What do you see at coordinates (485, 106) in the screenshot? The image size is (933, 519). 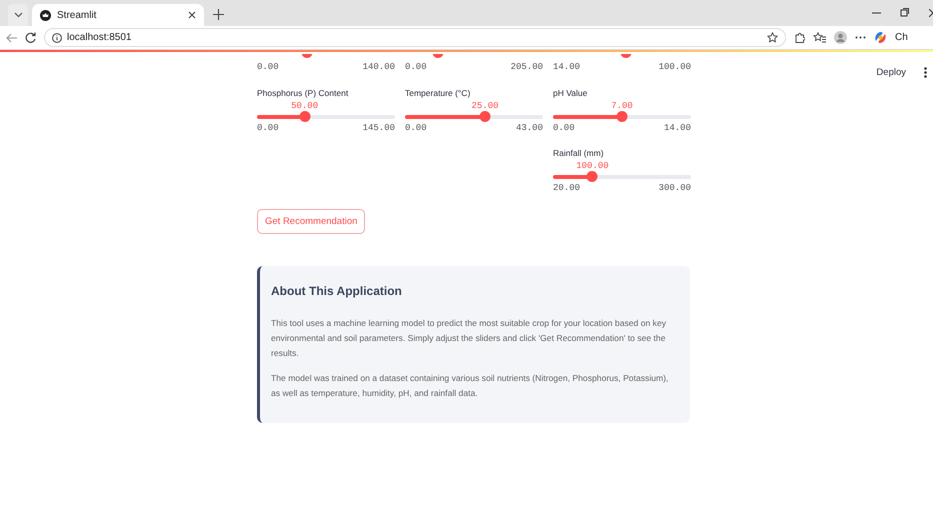 I see `slider-value: 25.00` at bounding box center [485, 106].